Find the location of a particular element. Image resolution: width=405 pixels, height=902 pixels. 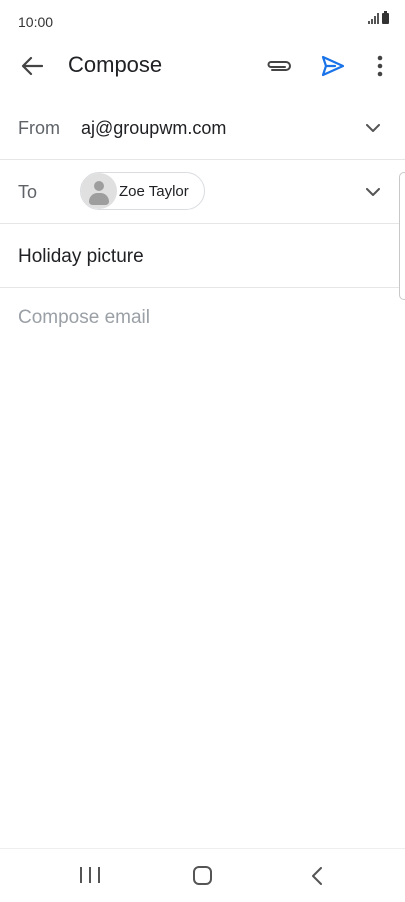

scroll-handle is located at coordinates (402, 236).